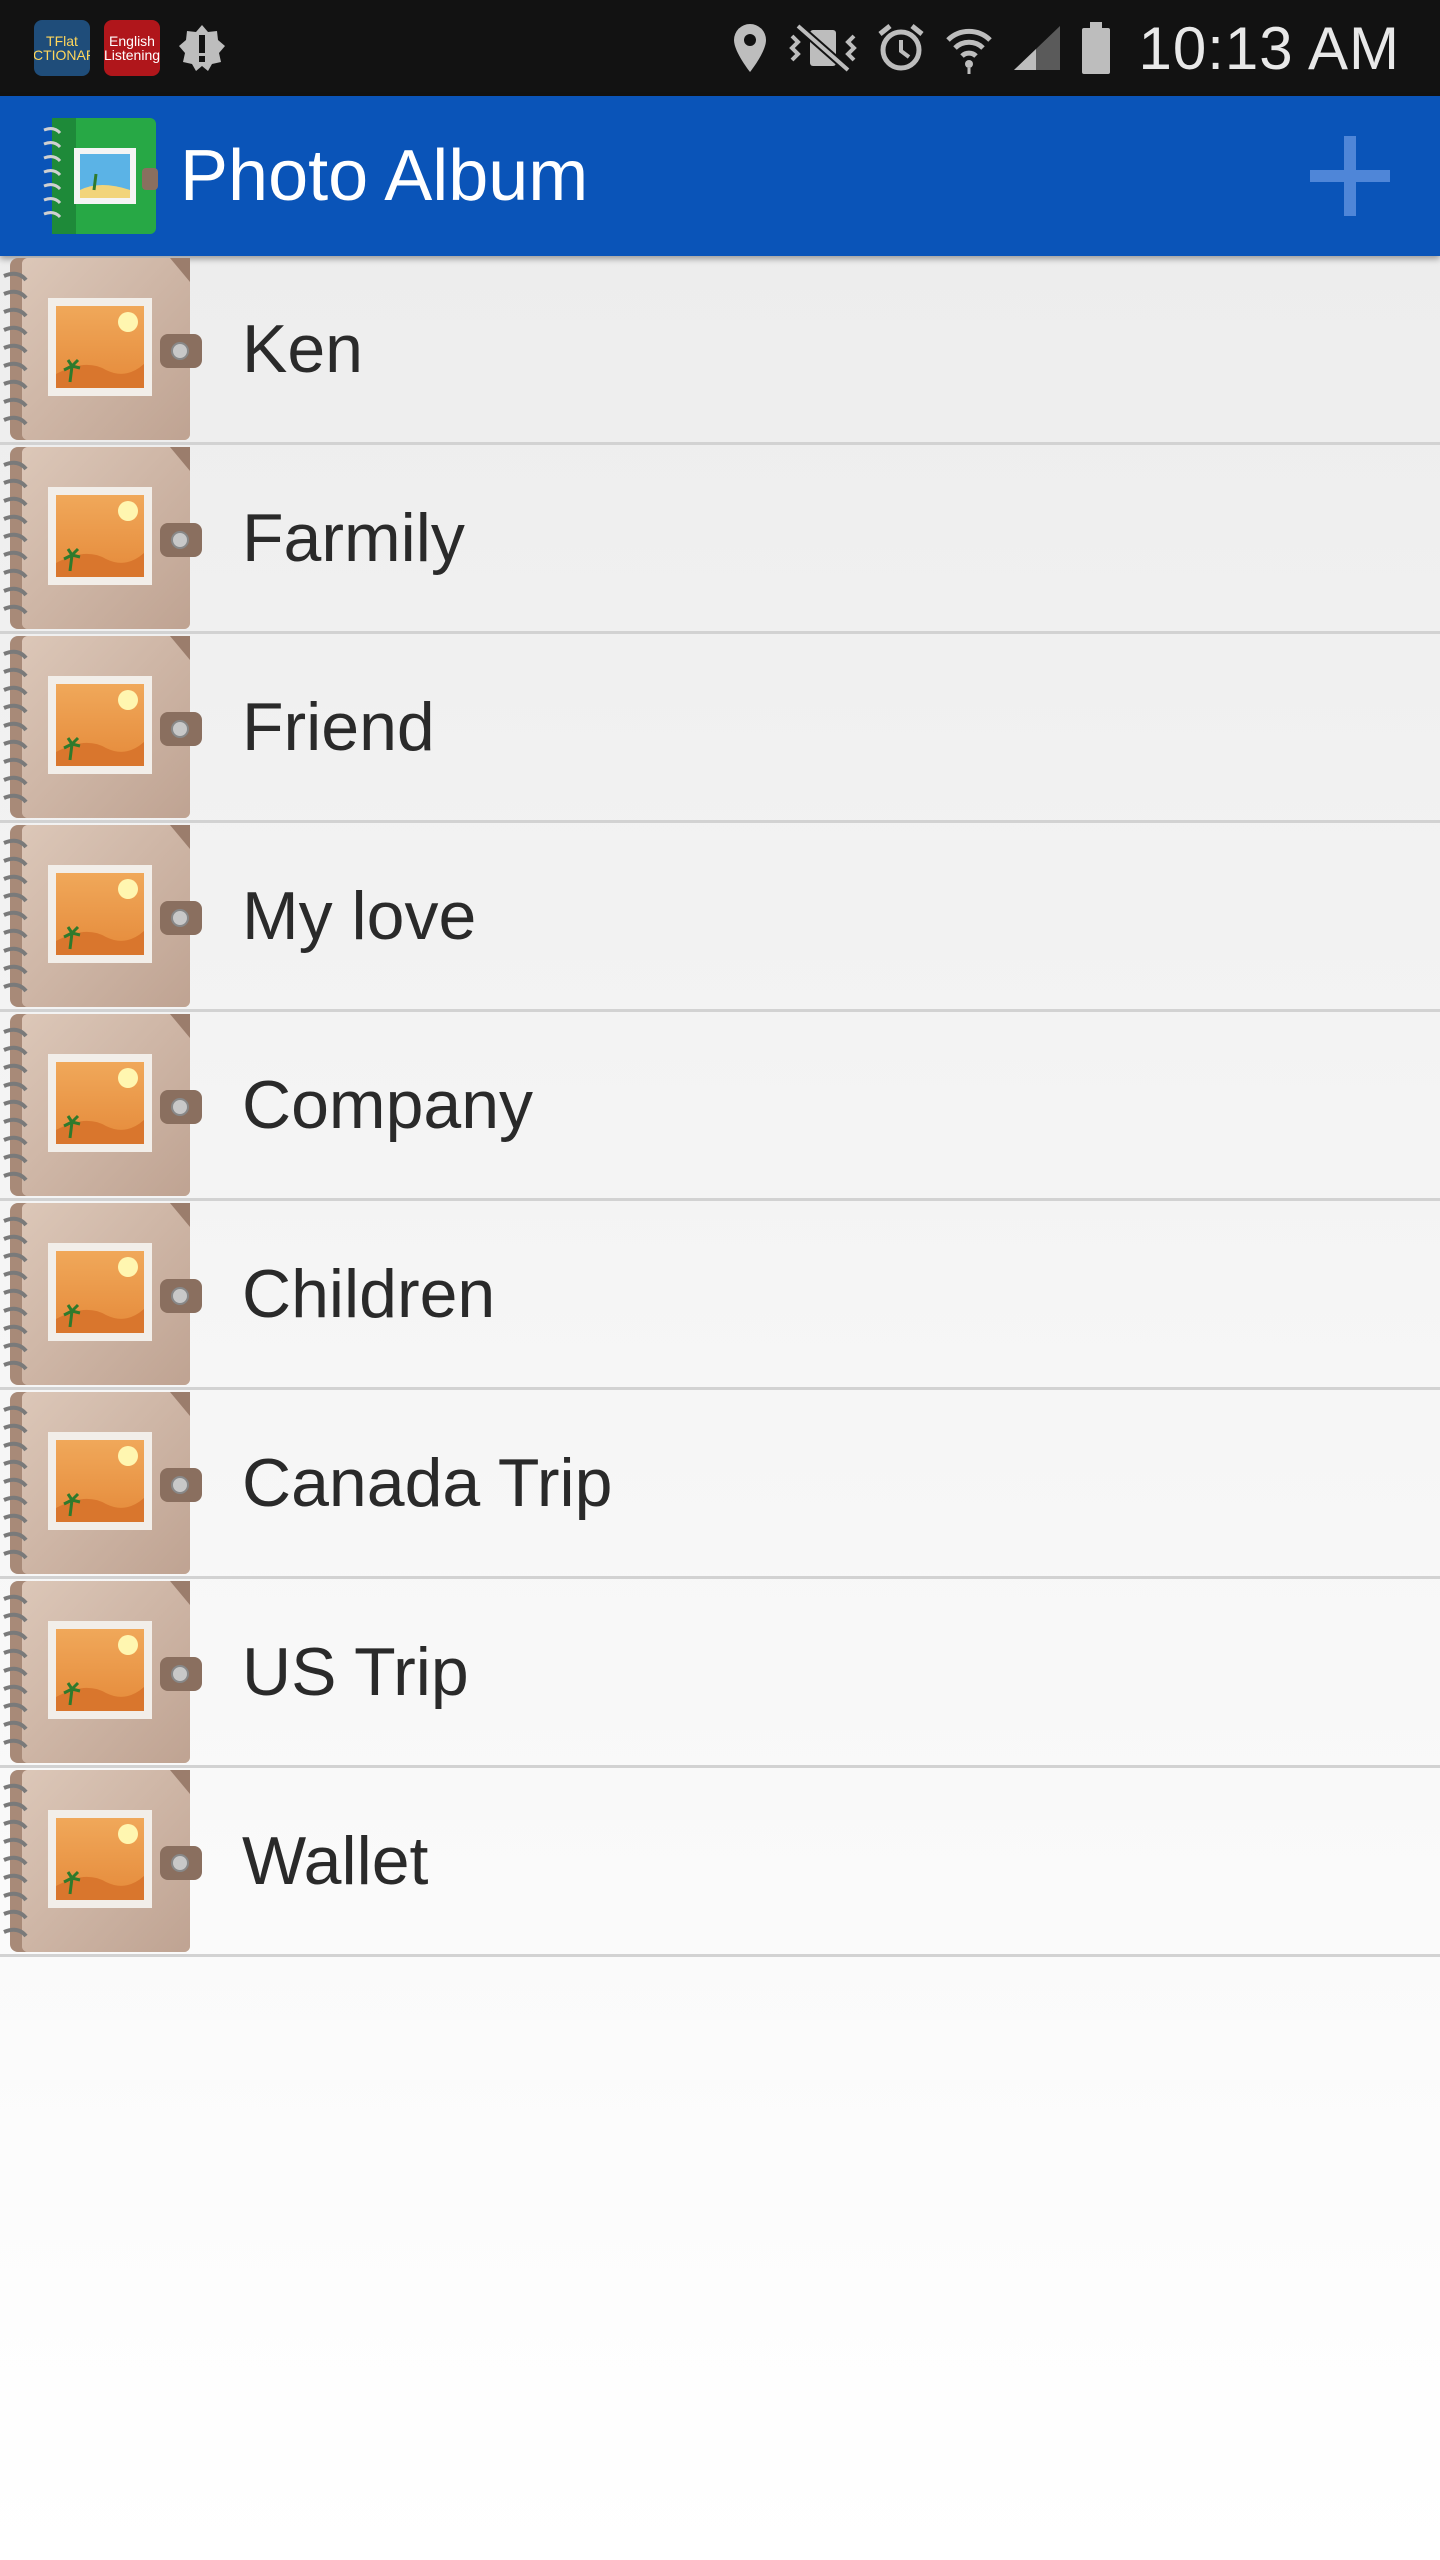 Image resolution: width=1440 pixels, height=2560 pixels. I want to click on album-row: Wallet, so click(720, 1862).